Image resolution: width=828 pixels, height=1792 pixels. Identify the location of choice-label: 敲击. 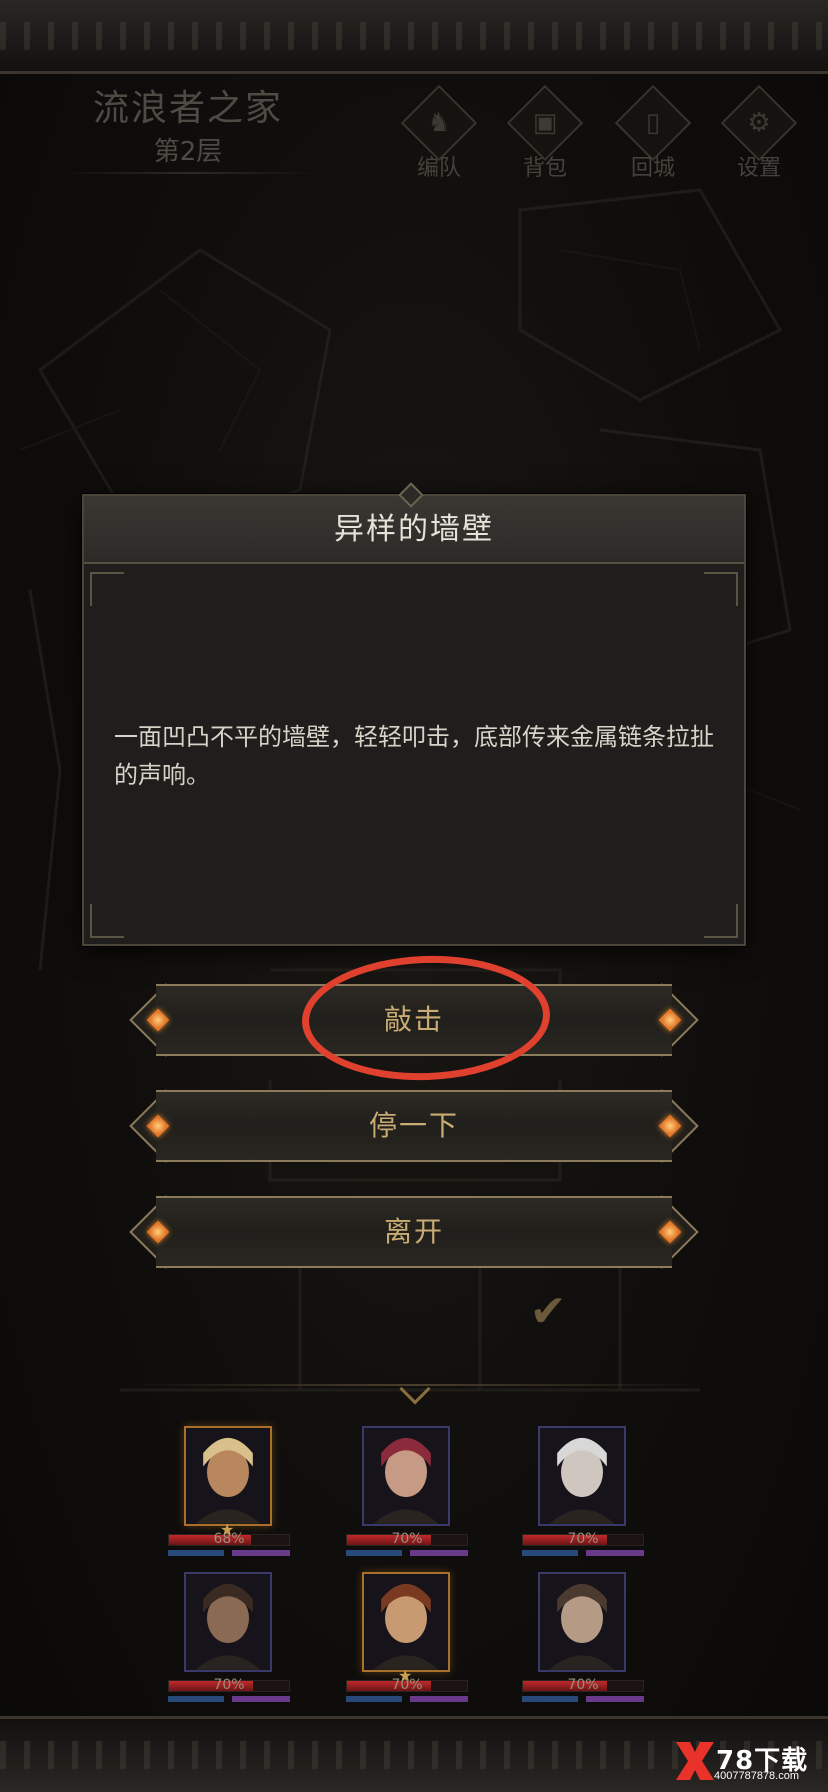
(413, 1019).